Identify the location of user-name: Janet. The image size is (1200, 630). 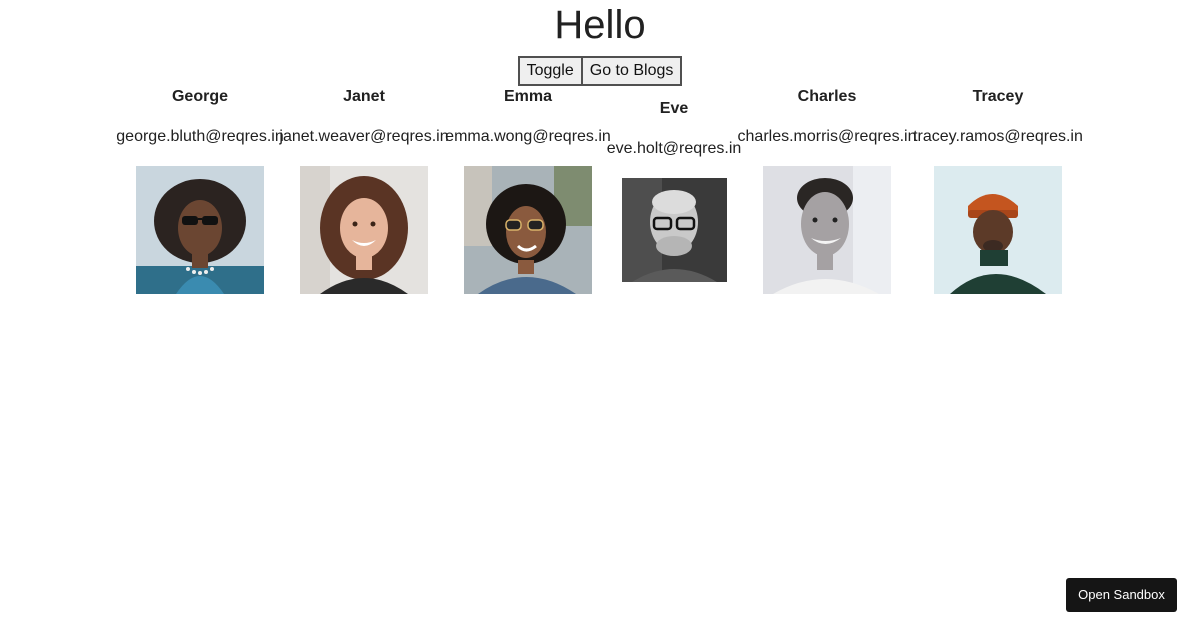
(364, 96).